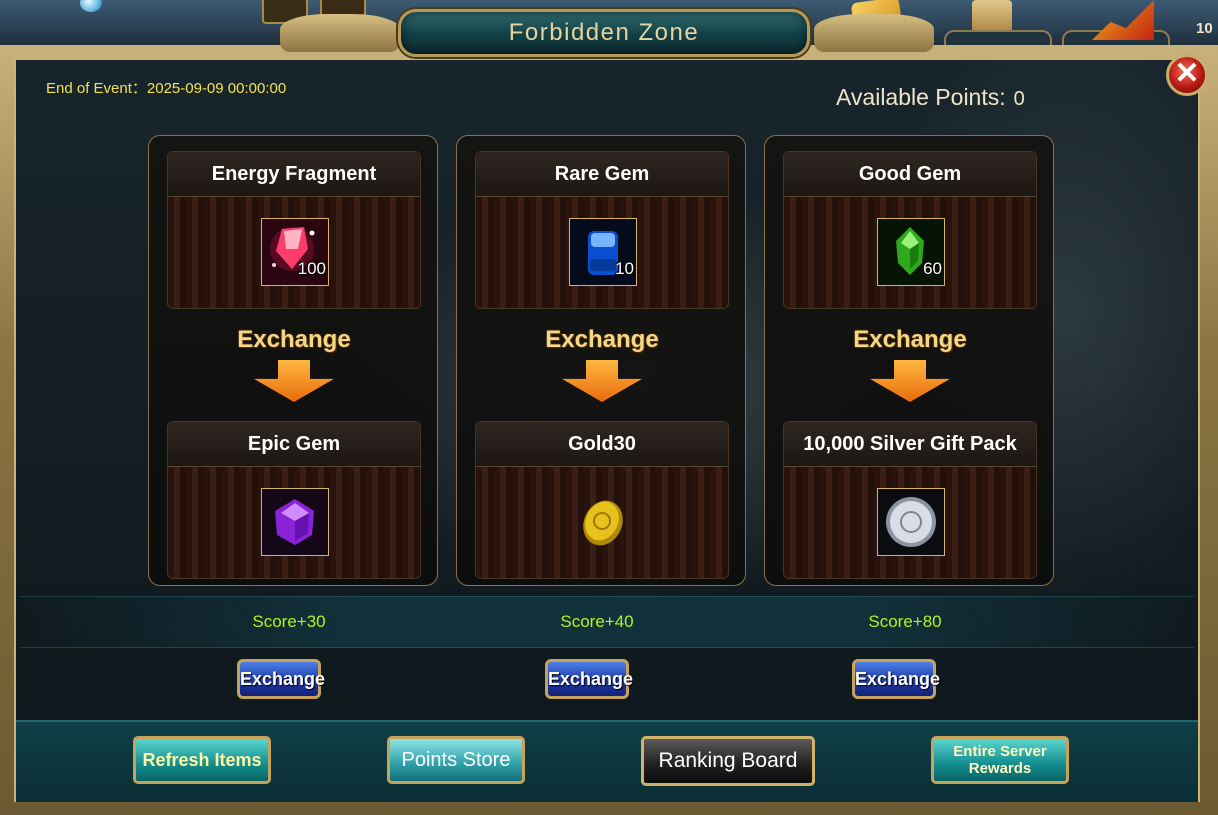 This screenshot has width=1218, height=815. What do you see at coordinates (340, 33) in the screenshot?
I see `title-ornament-left` at bounding box center [340, 33].